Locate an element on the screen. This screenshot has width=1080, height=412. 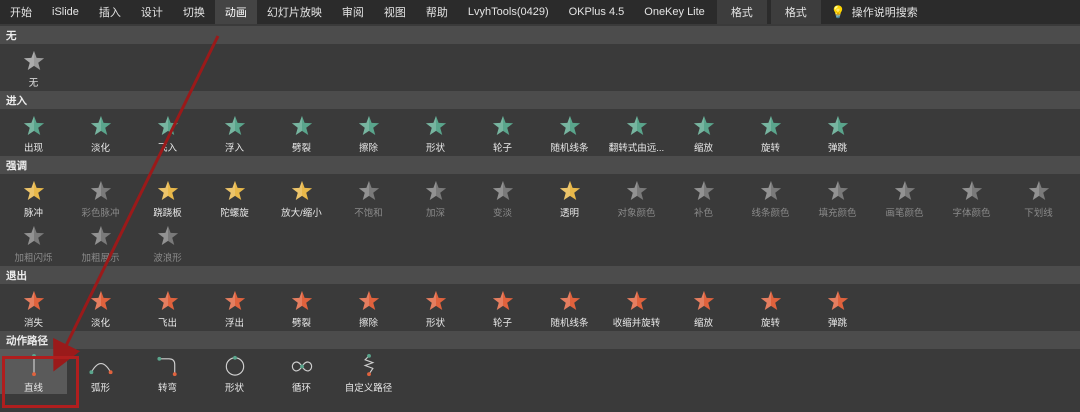
exit-effect-8: 随机线条 is located at coordinates (569, 306).